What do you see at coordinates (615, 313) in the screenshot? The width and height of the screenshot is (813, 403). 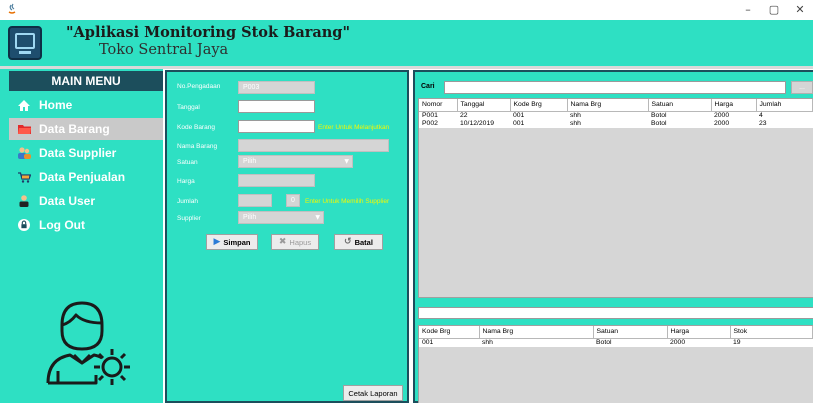 I see `stok-search-input` at bounding box center [615, 313].